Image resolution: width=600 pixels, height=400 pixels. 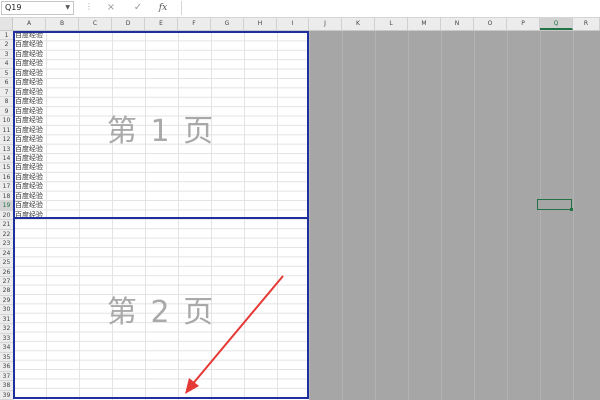 What do you see at coordinates (234, 334) in the screenshot?
I see `annotation-arrow` at bounding box center [234, 334].